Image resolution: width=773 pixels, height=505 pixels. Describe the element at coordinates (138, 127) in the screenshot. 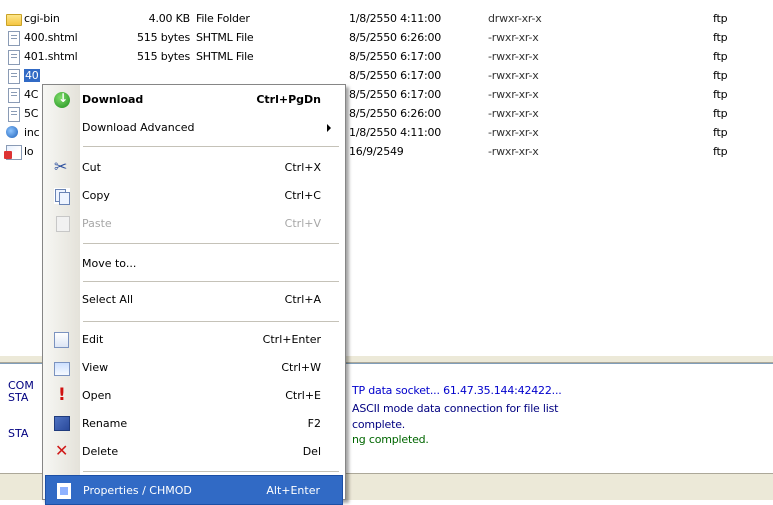

I see `menu-item-label: Download Advanced` at that location.